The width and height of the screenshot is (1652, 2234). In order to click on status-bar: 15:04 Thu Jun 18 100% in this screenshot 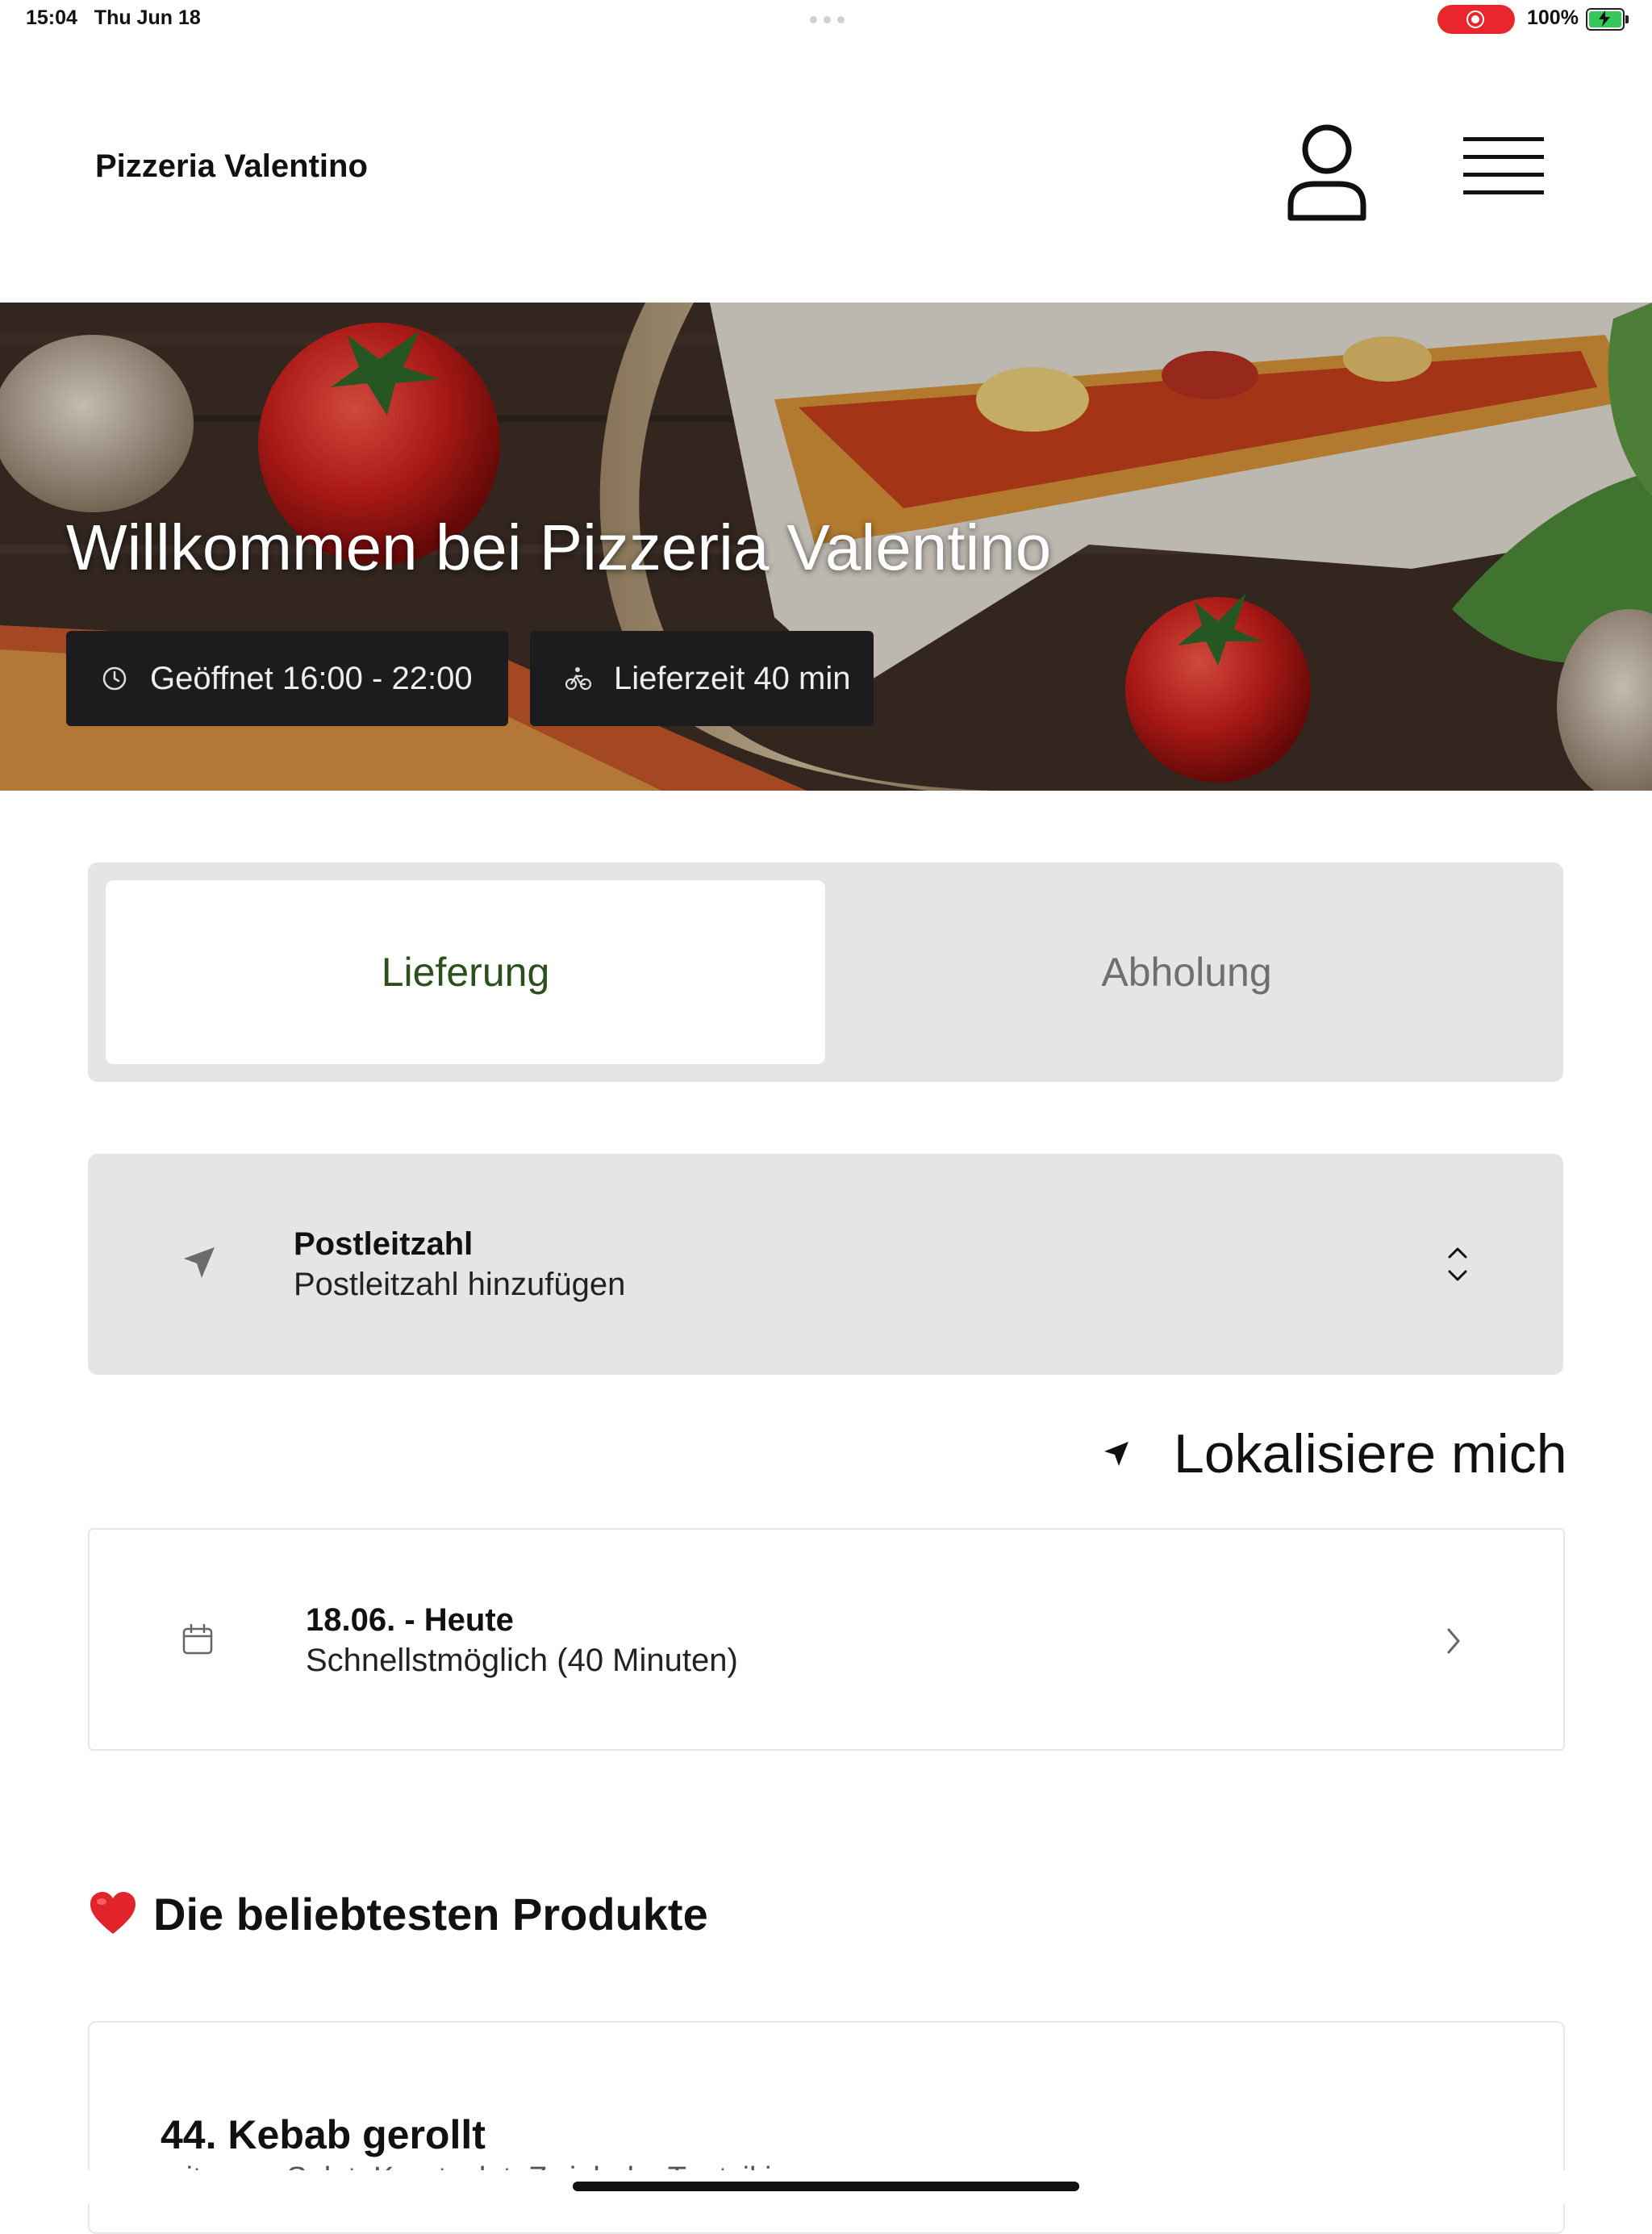, I will do `click(826, 19)`.